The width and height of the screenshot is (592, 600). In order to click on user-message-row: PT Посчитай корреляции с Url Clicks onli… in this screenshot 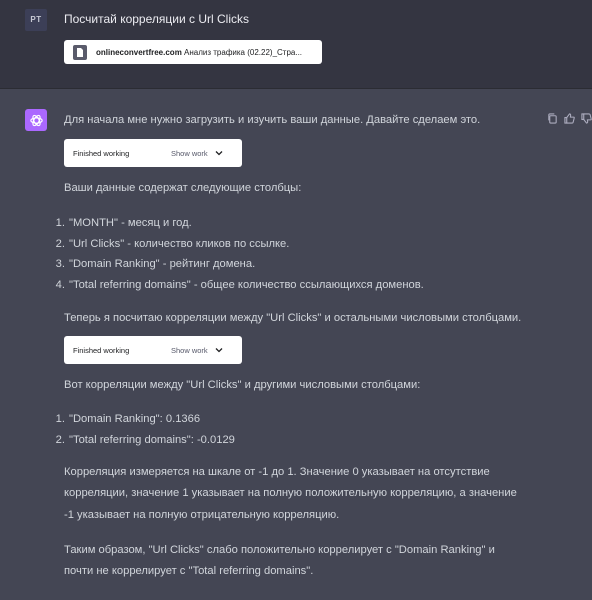, I will do `click(296, 44)`.